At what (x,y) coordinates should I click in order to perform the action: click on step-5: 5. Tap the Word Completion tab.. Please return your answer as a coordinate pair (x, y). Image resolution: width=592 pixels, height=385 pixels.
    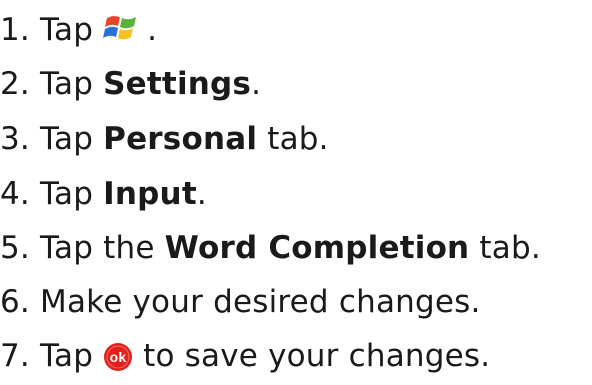
    Looking at the image, I should click on (270, 248).